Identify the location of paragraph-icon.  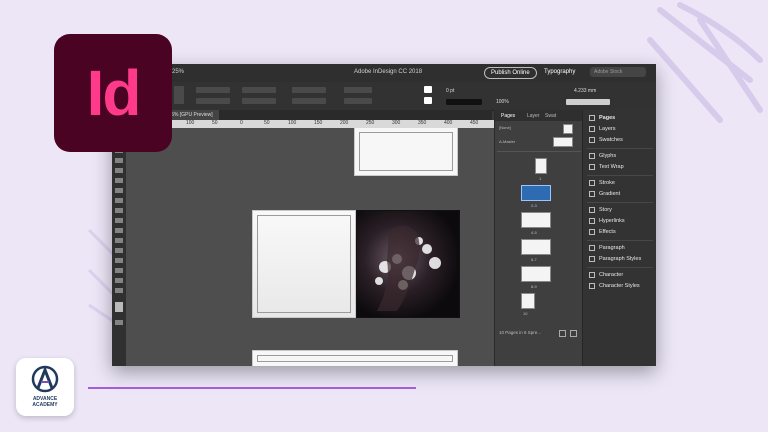
(592, 247).